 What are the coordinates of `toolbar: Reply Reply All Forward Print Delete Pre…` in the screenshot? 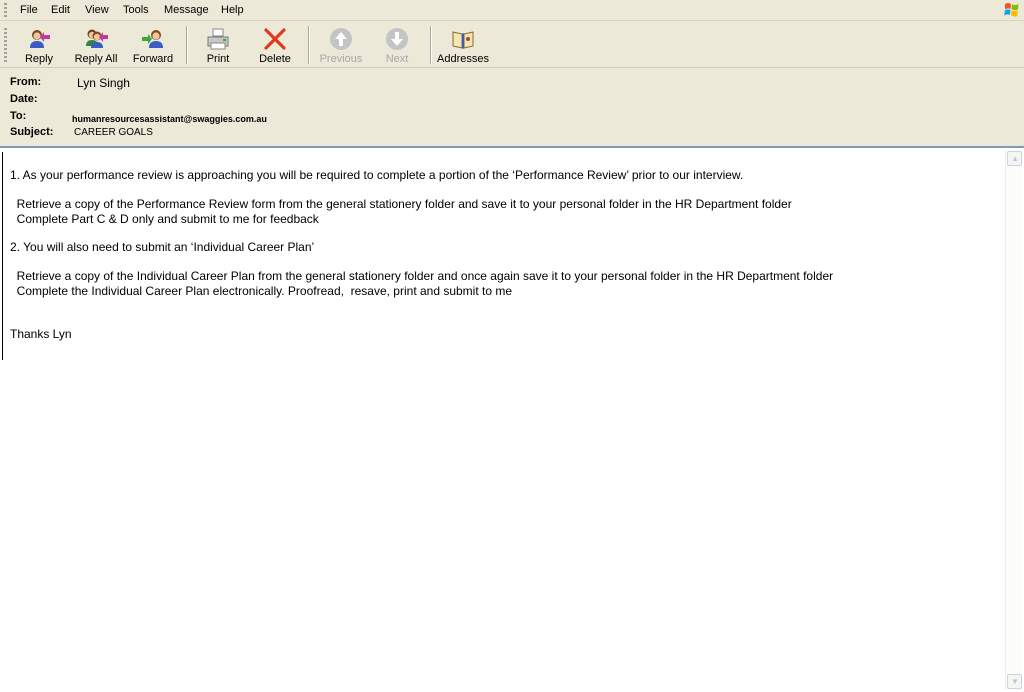 It's located at (512, 45).